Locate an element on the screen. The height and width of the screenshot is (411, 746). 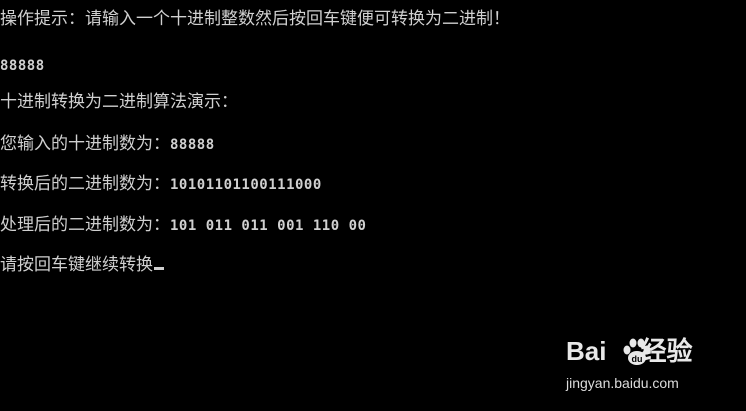
demo-title-text: 十进制转换为二进制算法演示： is located at coordinates (119, 102).